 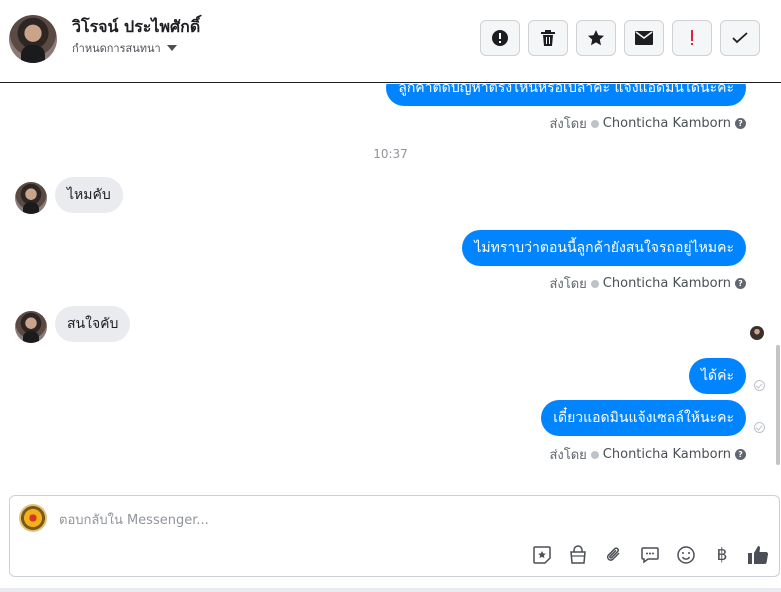 What do you see at coordinates (757, 333) in the screenshot?
I see `seen-indicator-avatar` at bounding box center [757, 333].